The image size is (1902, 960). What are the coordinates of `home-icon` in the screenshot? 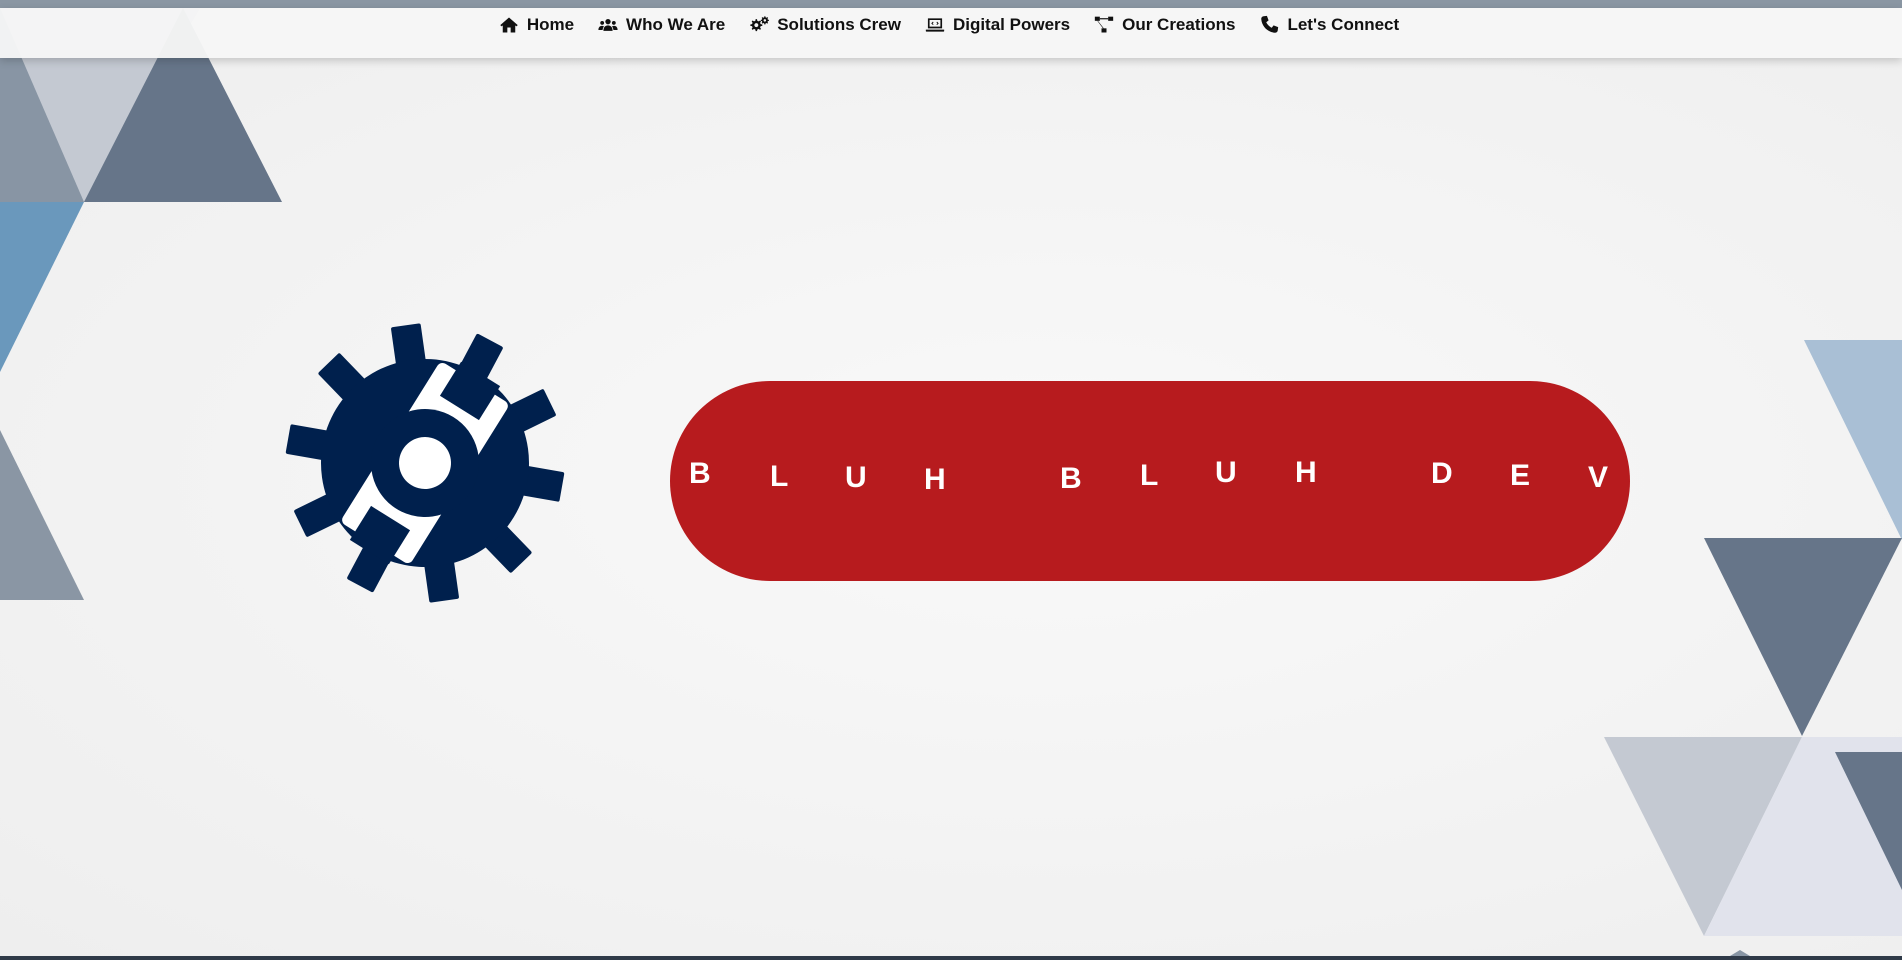 It's located at (509, 25).